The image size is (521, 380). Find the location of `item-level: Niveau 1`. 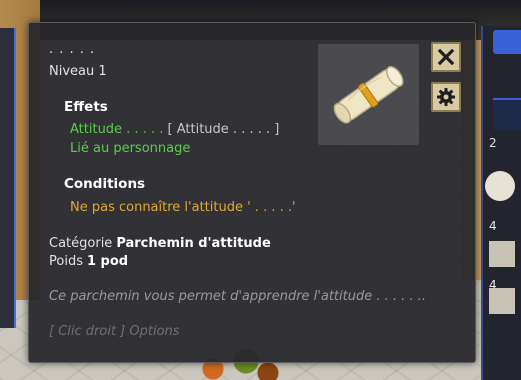

item-level: Niveau 1 is located at coordinates (78, 71).